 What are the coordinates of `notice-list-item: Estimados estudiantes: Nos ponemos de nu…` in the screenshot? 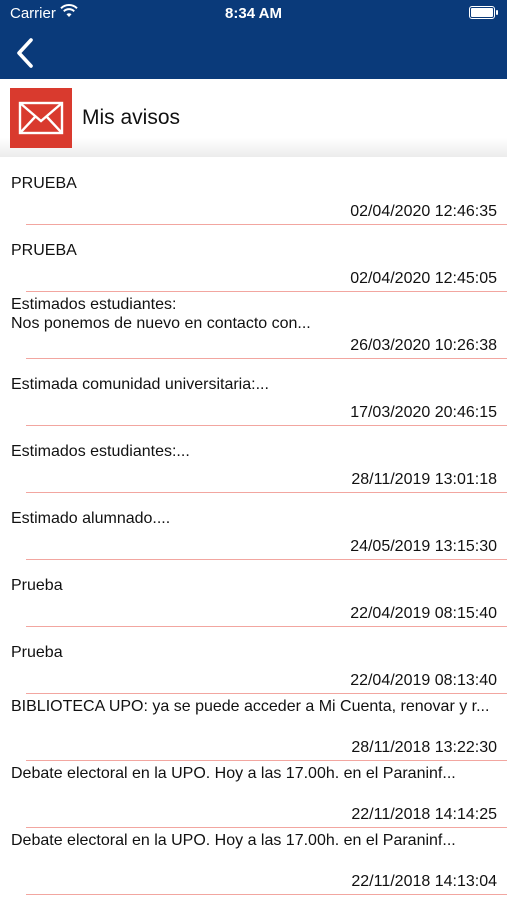 It's located at (253, 325).